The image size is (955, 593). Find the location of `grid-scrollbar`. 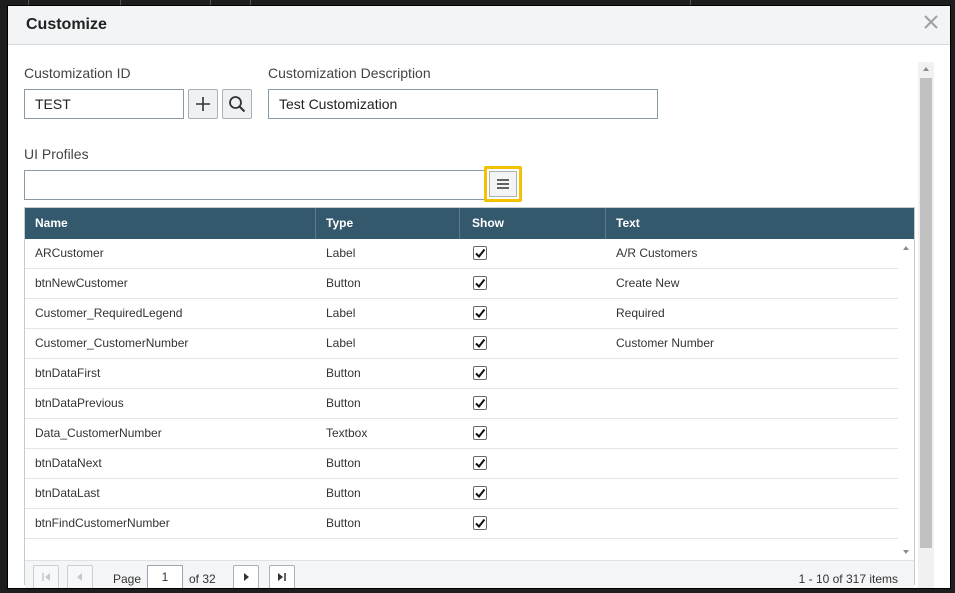

grid-scrollbar is located at coordinates (906, 400).